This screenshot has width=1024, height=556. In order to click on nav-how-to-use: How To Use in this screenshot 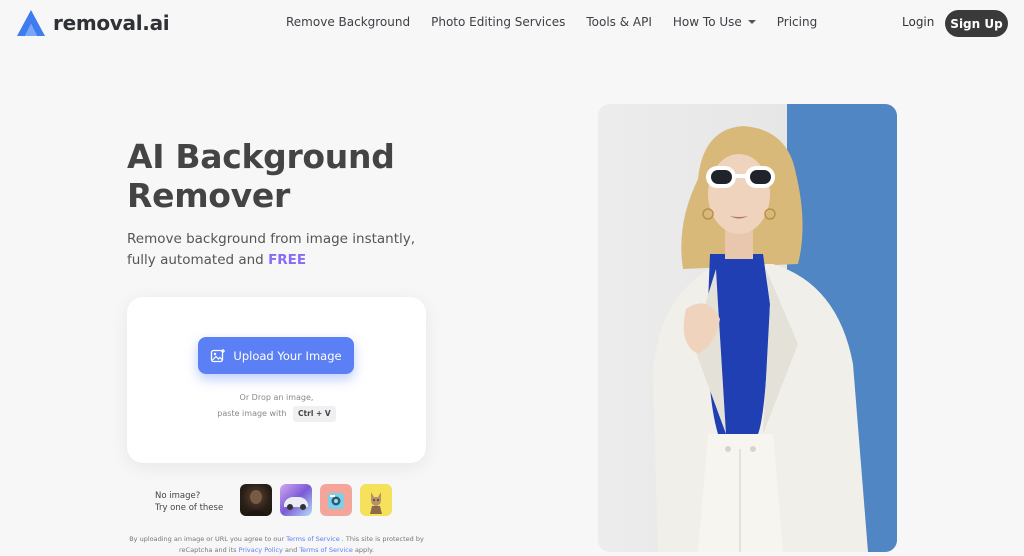, I will do `click(714, 22)`.